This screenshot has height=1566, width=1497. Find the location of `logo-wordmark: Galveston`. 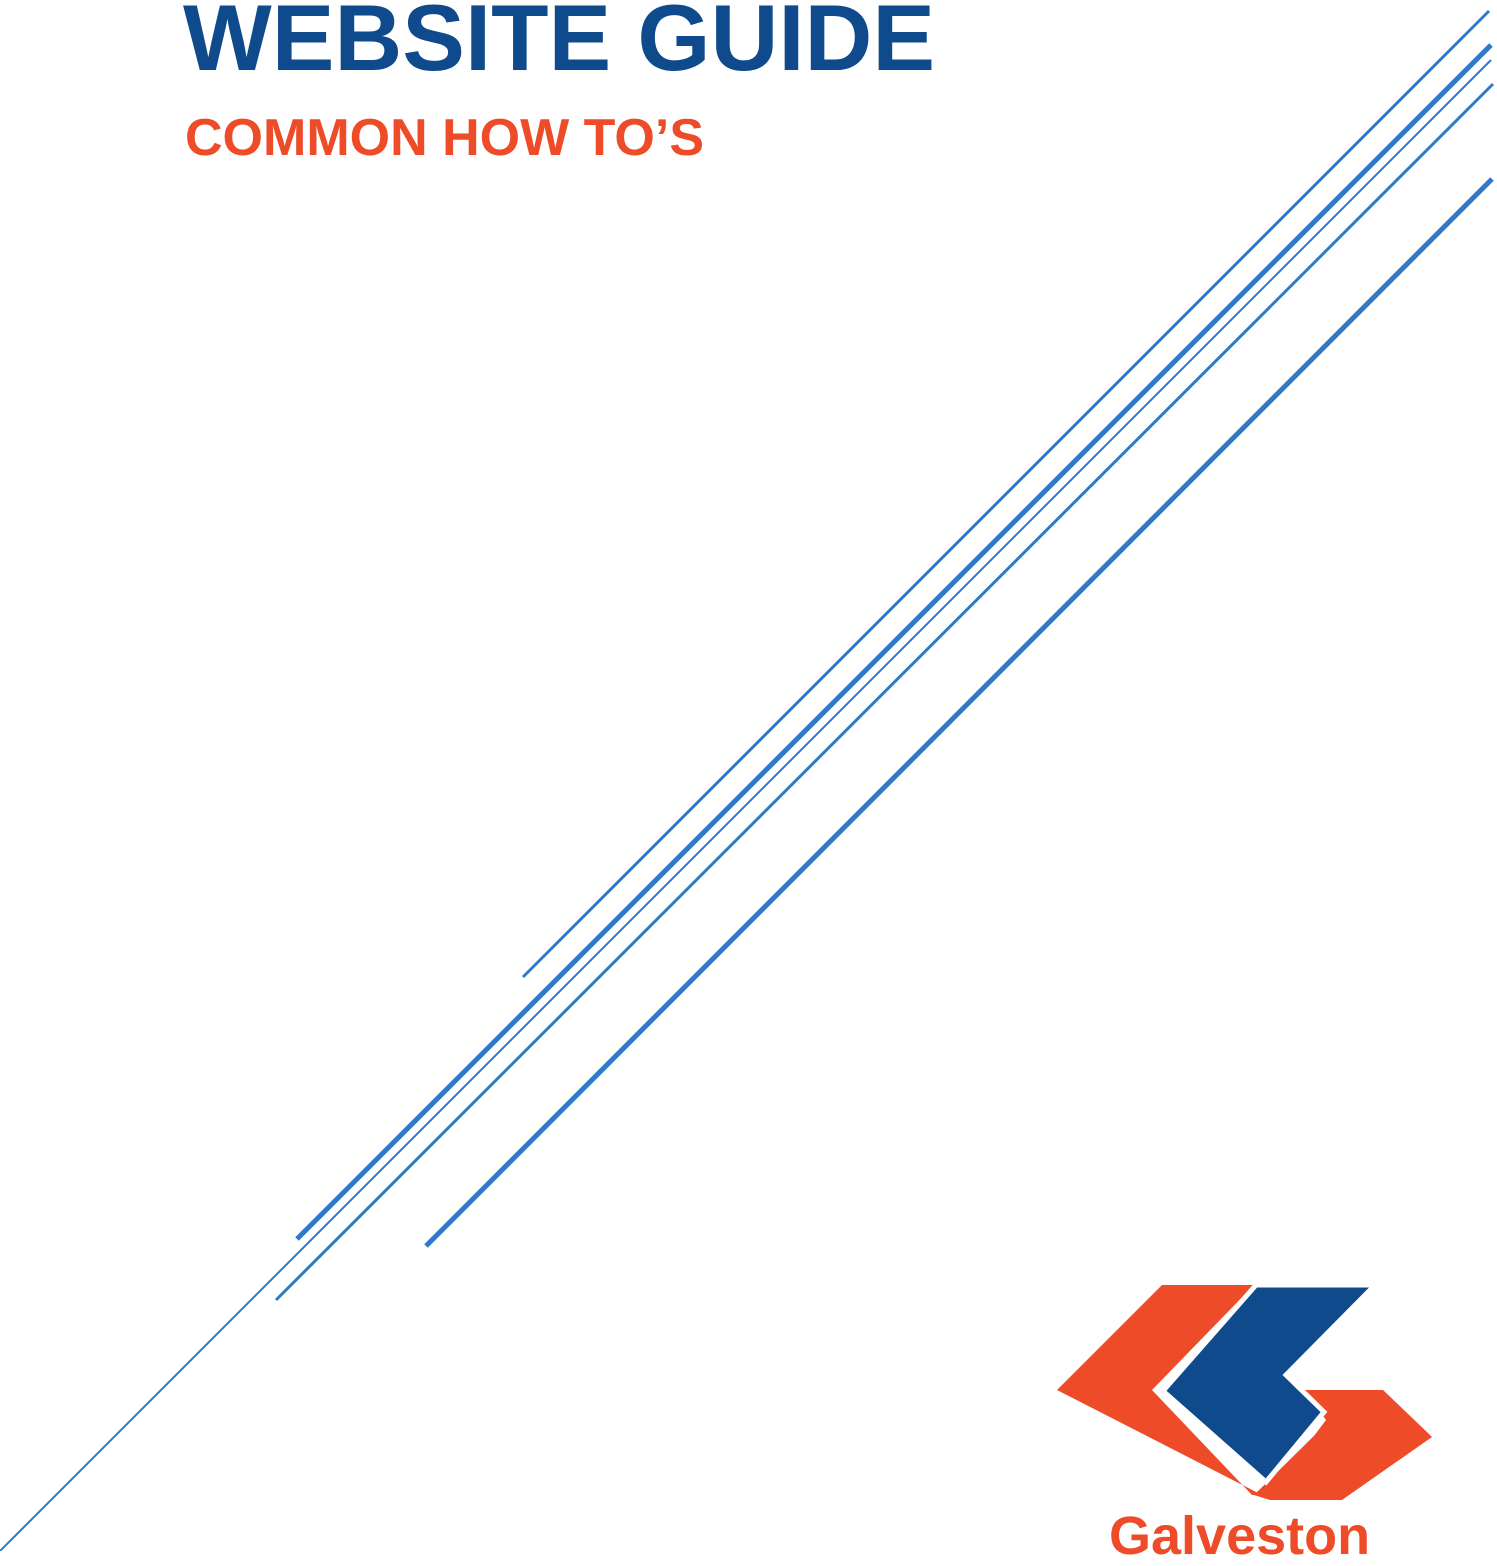

logo-wordmark: Galveston is located at coordinates (1240, 1536).